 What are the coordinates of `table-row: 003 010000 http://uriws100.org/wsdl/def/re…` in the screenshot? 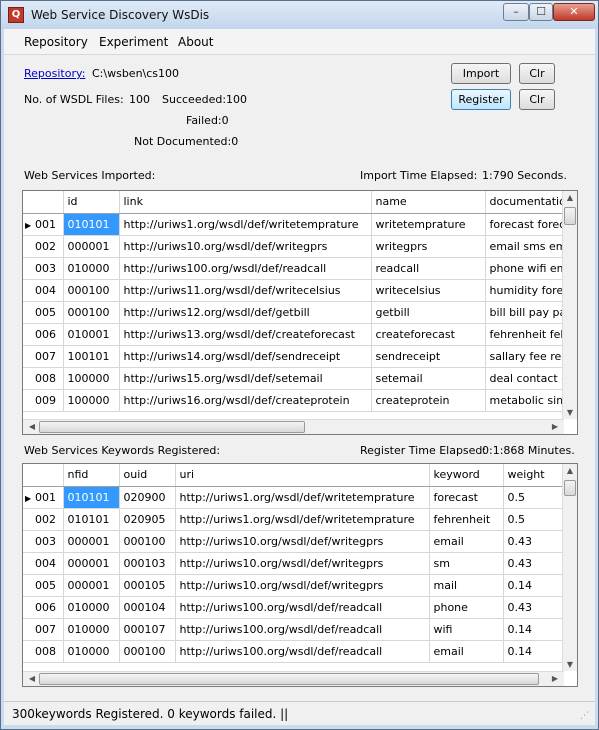 It's located at (300, 268).